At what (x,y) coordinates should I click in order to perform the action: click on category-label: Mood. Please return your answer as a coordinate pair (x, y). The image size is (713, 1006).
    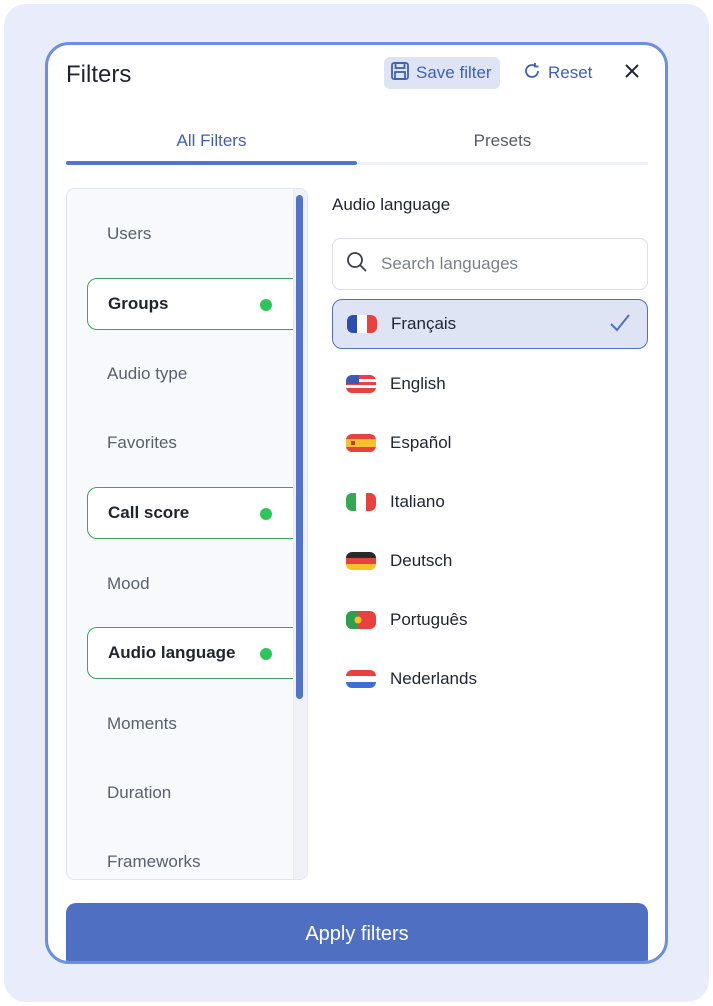
    Looking at the image, I should click on (128, 583).